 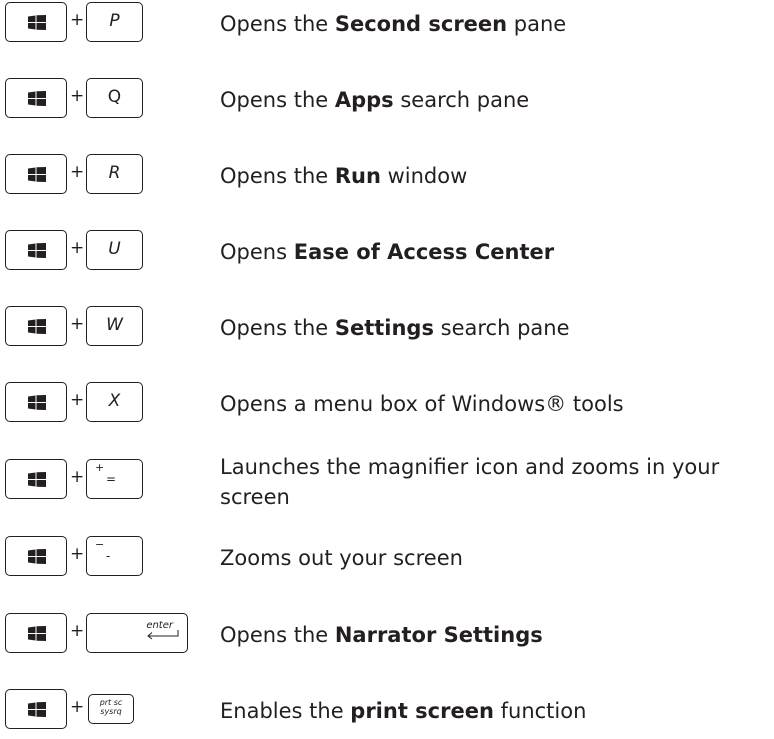 I want to click on key-label: Q, so click(x=114, y=97).